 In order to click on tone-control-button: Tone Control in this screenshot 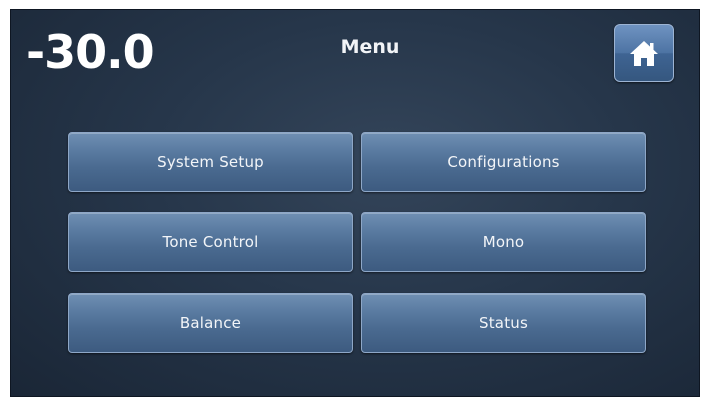, I will do `click(210, 242)`.